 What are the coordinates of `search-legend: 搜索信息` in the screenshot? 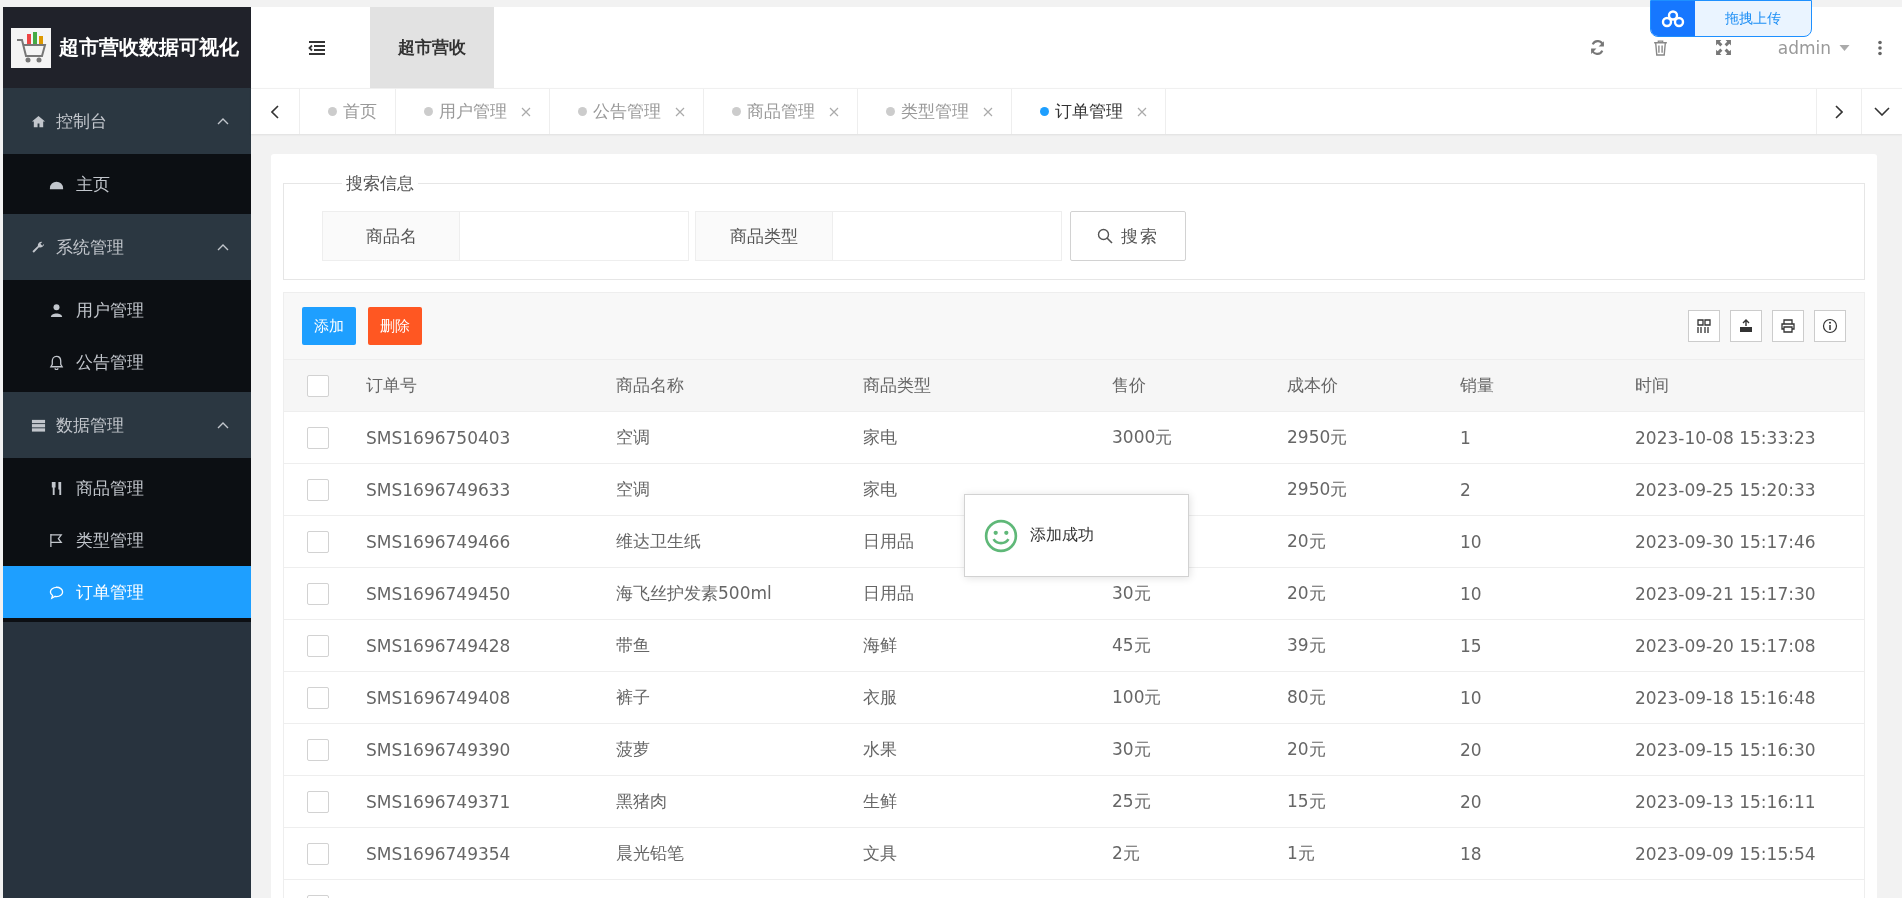 It's located at (380, 183).